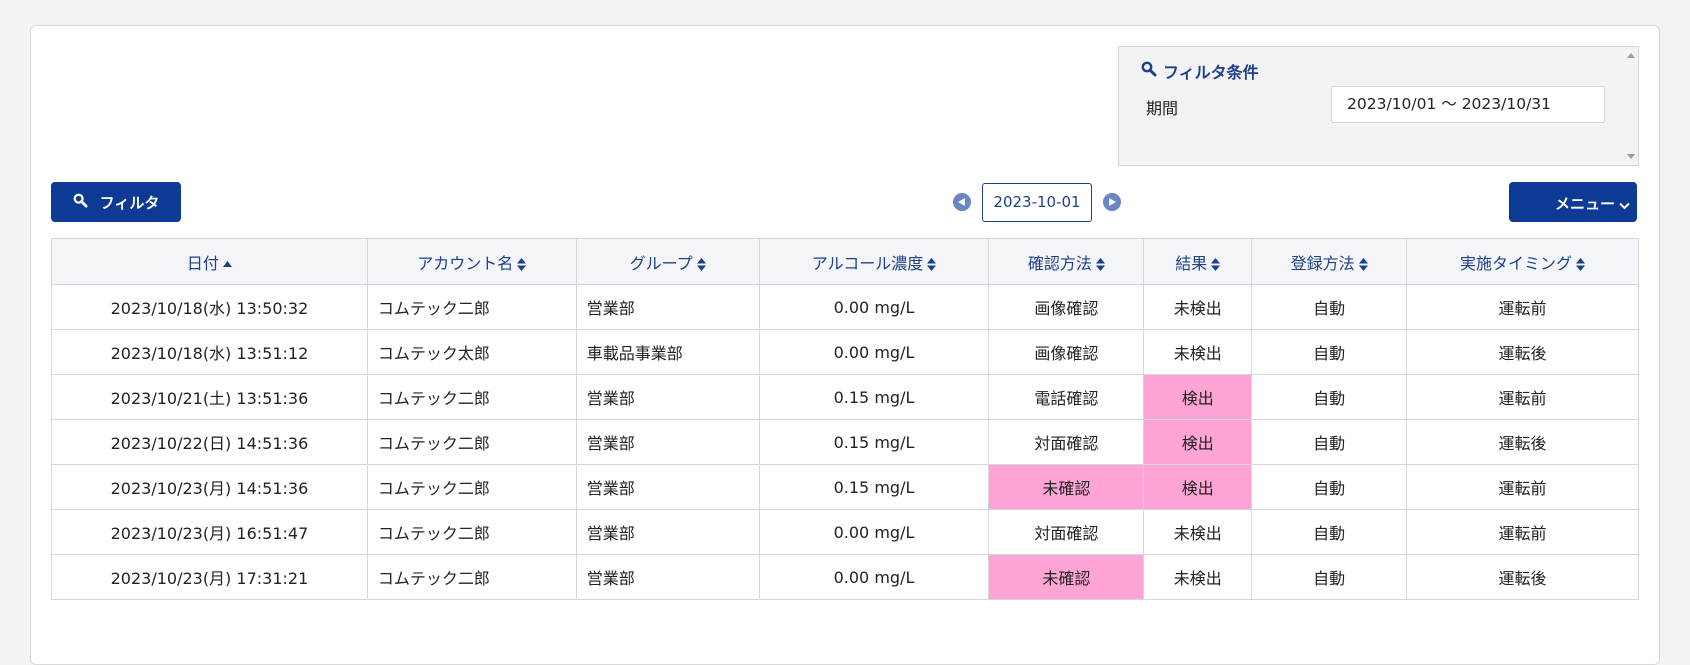  I want to click on cell-date: 2023/10/18(水) 13:50:32, so click(209, 307).